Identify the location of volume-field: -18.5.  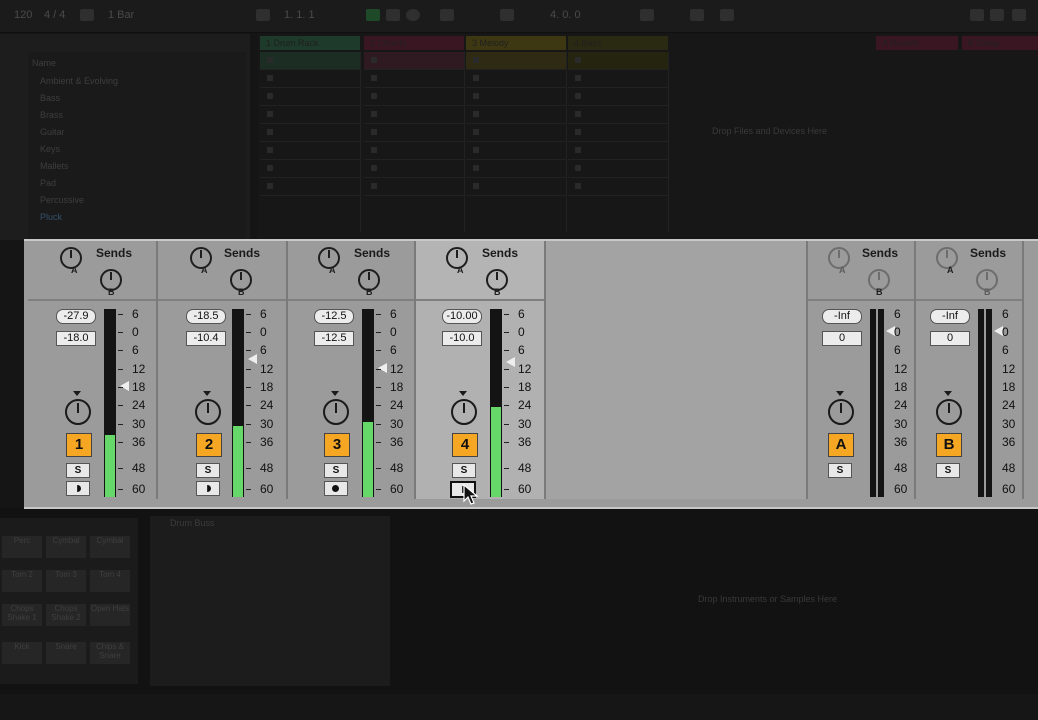
(206, 316).